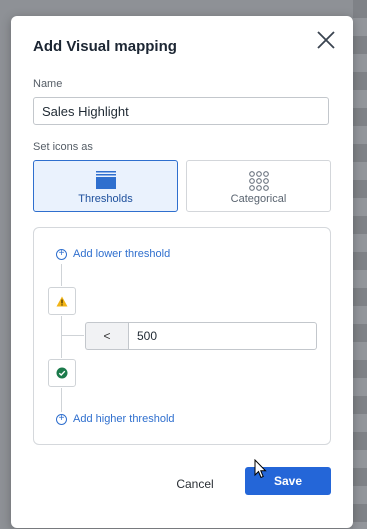 The height and width of the screenshot is (529, 367). Describe the element at coordinates (181, 111) in the screenshot. I see `name-input` at that location.